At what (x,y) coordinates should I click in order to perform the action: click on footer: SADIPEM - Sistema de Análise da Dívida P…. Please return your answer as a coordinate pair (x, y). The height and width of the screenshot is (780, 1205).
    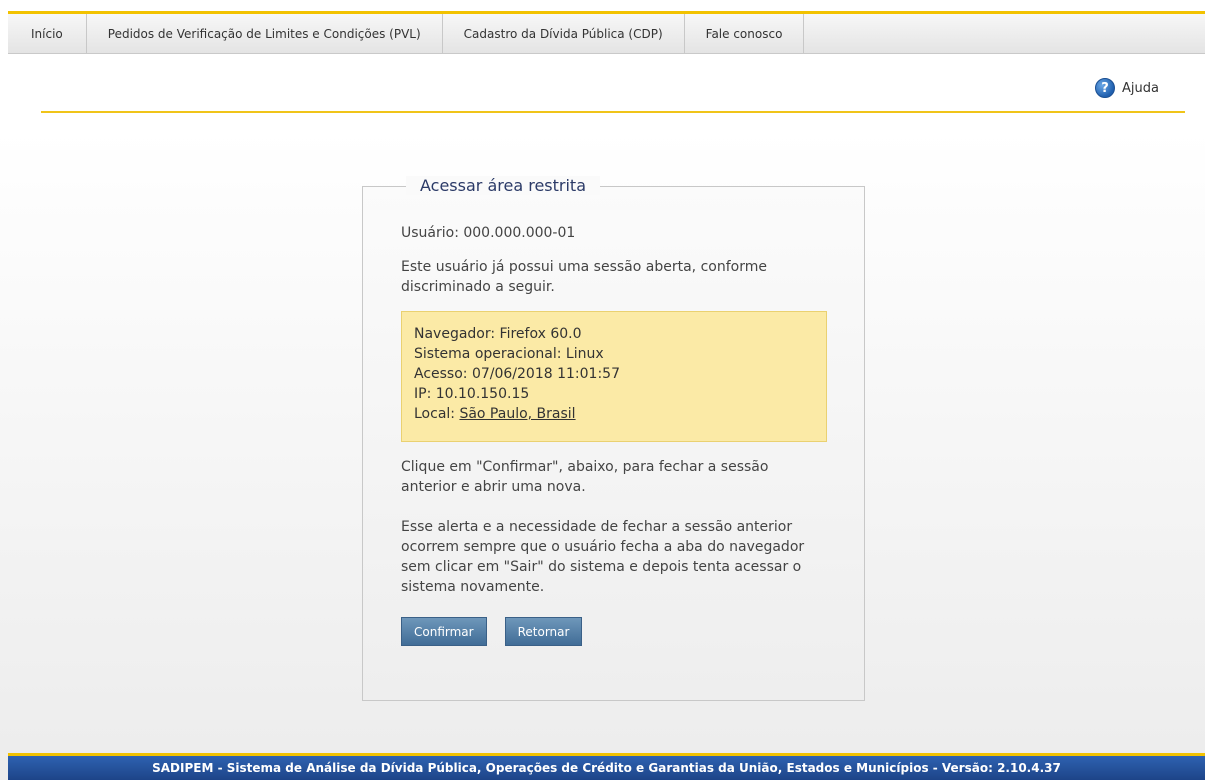
    Looking at the image, I should click on (606, 768).